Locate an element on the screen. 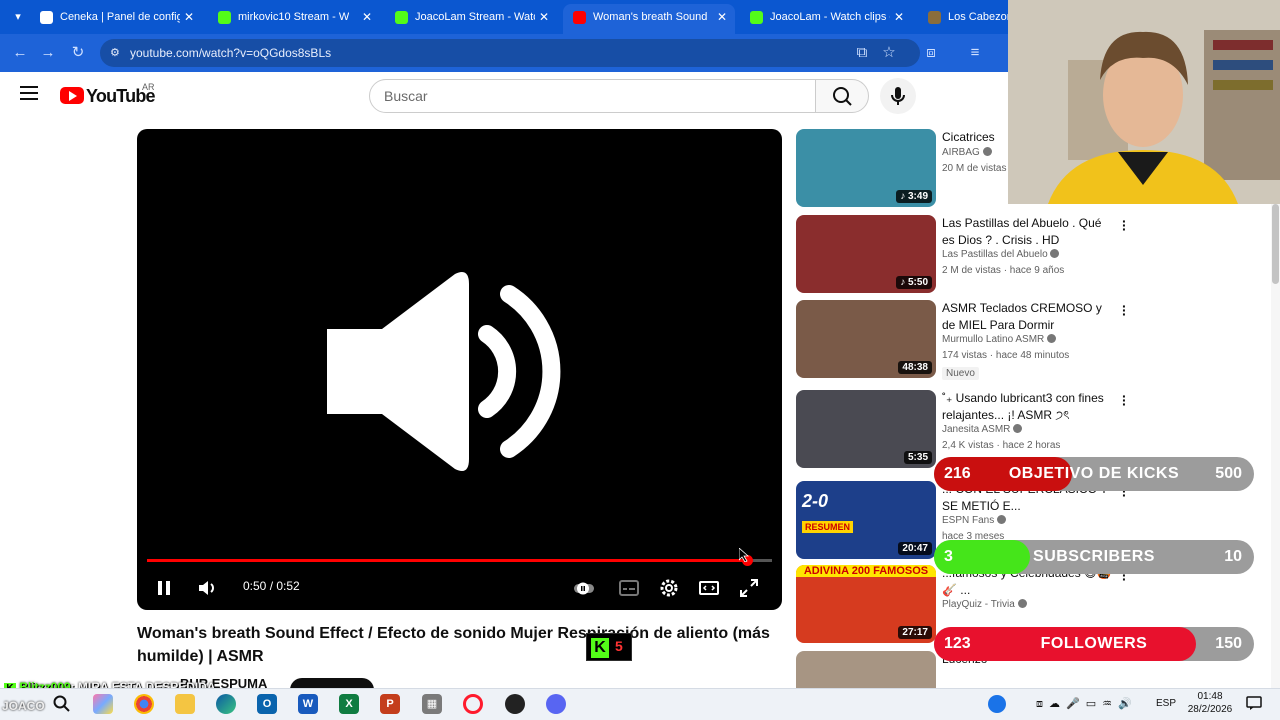 The height and width of the screenshot is (720, 1280). forward-icon: → is located at coordinates (48, 53).